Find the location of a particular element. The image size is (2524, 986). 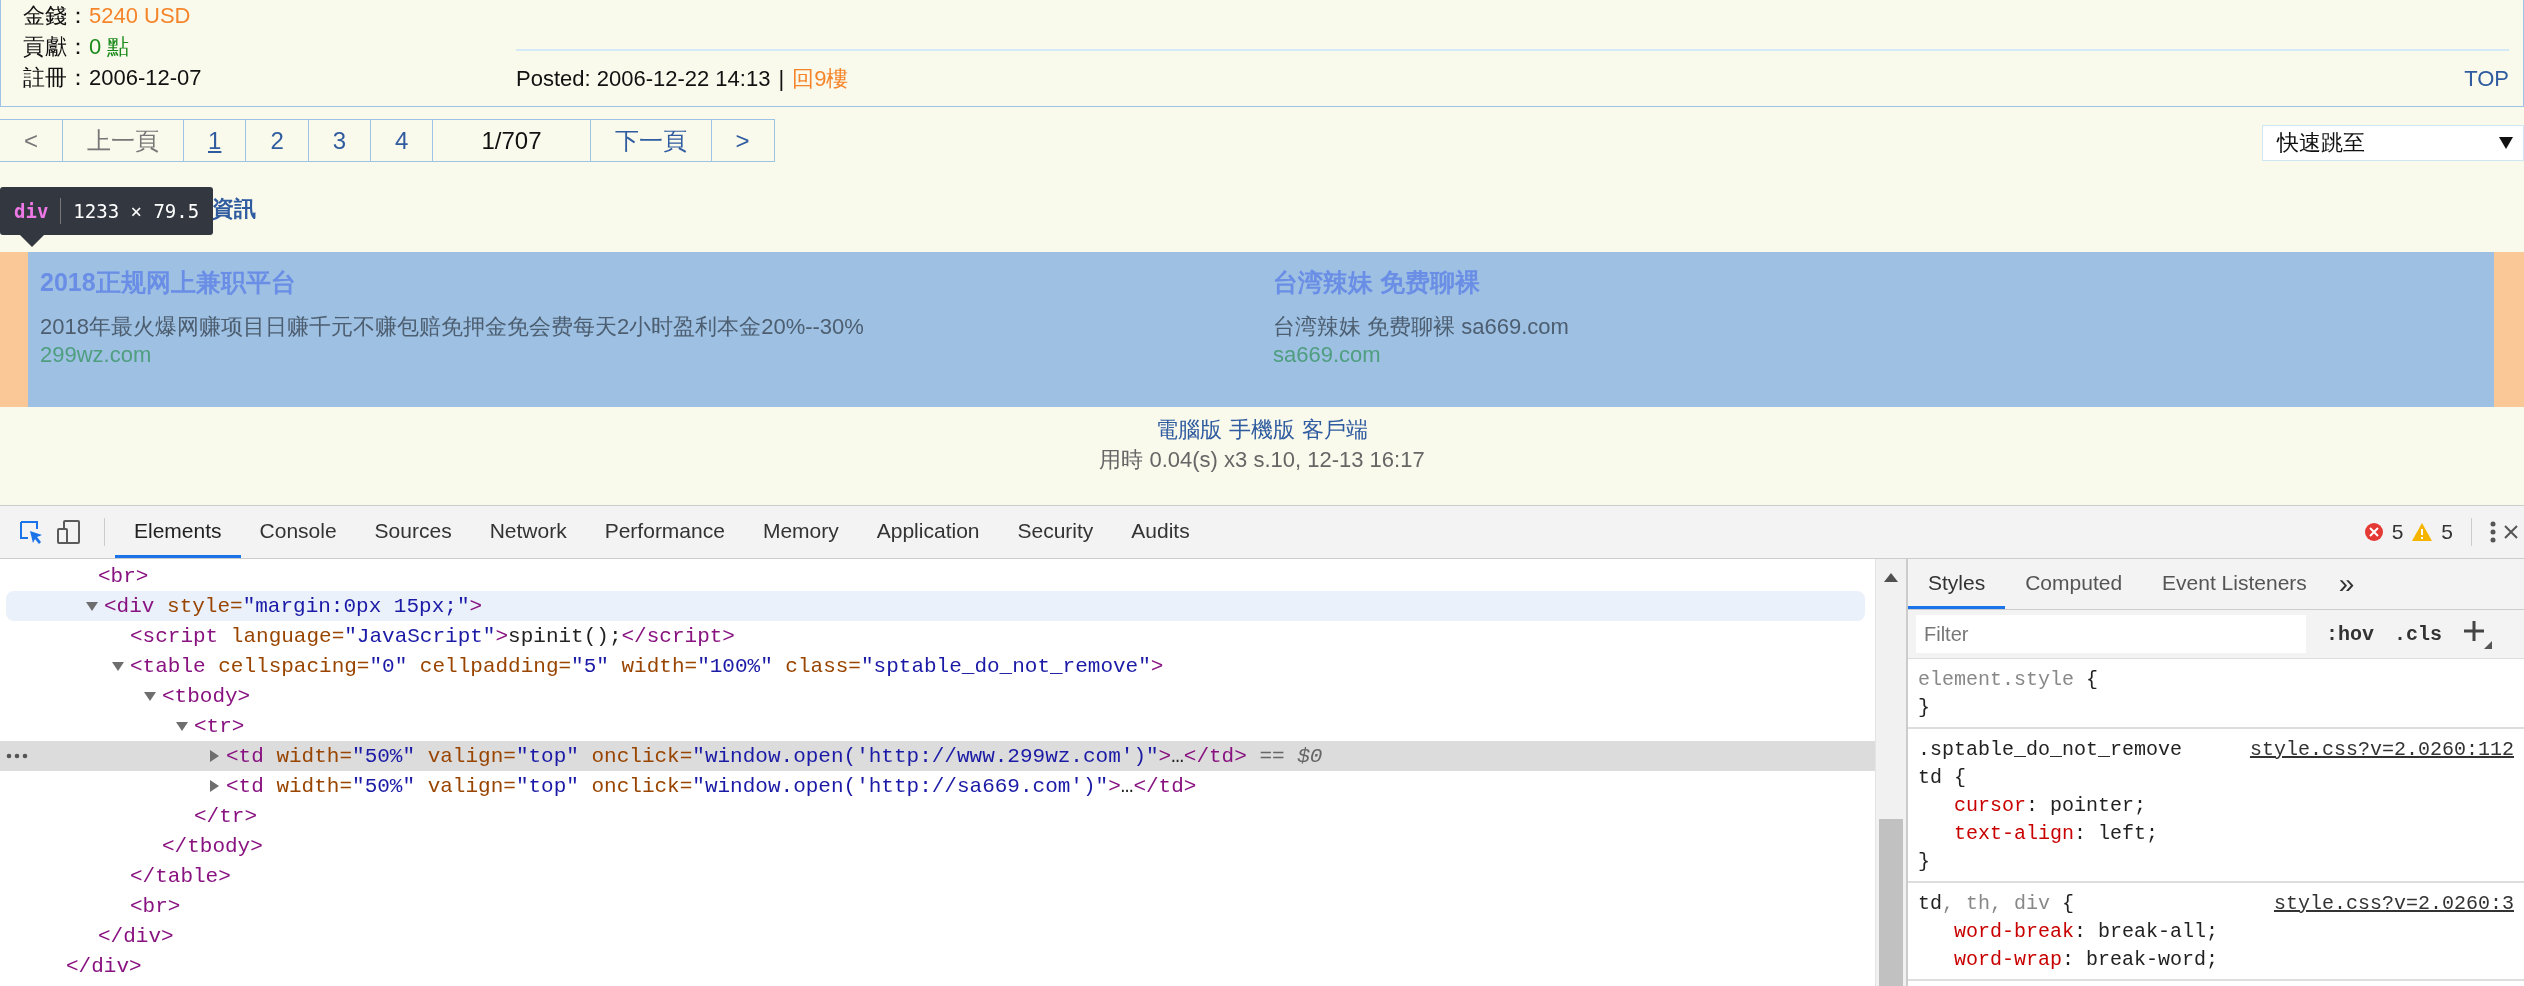

dom-tree-row: <table cellspacing="0" cellpadding="5" width="100%" class="sptable_do_not_remove"> is located at coordinates (932, 666).